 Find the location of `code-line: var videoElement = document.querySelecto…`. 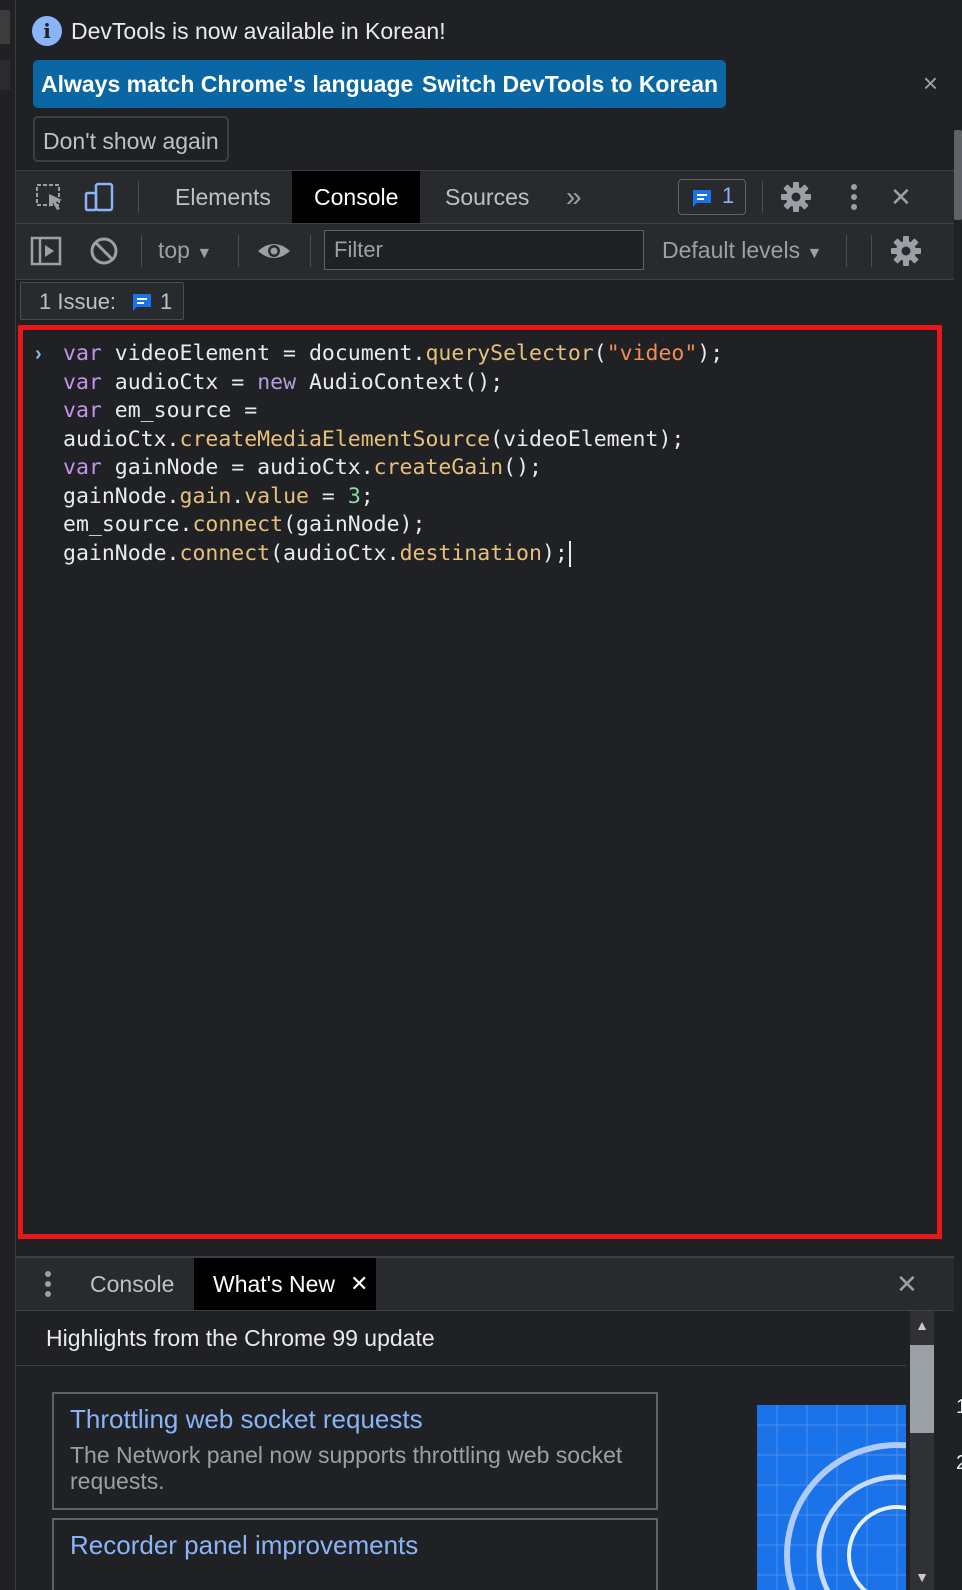

code-line: var videoElement = document.querySelecto… is located at coordinates (393, 353).